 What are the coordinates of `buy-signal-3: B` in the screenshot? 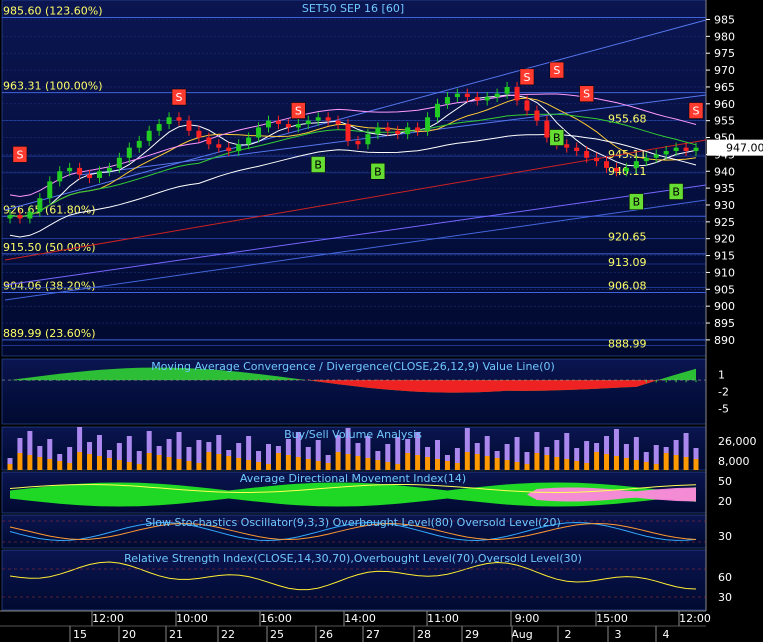 It's located at (318, 164).